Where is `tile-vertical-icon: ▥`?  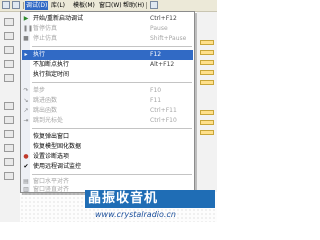 tile-vertical-icon: ▥ is located at coordinates (26, 189).